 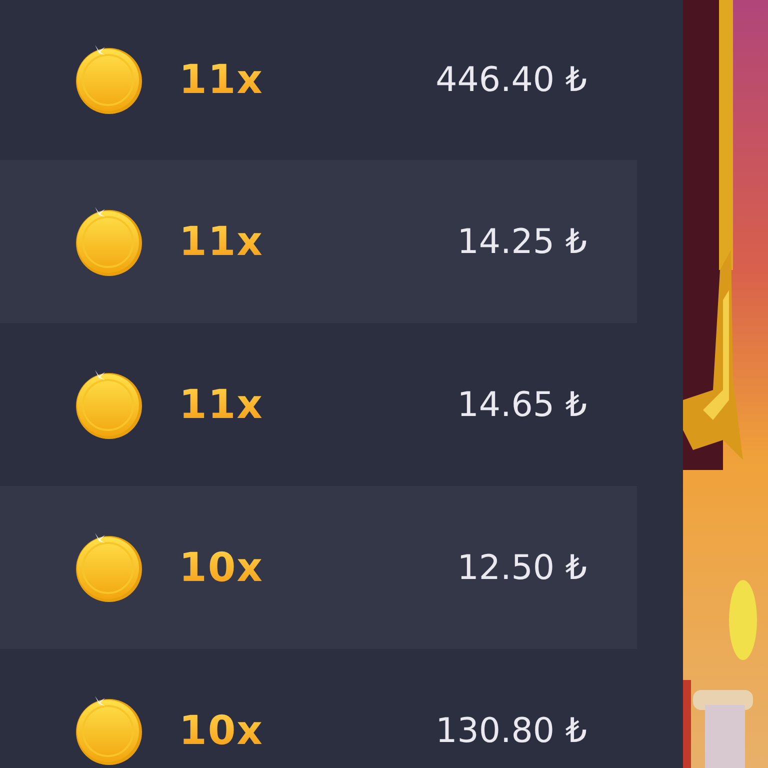 I want to click on win-amount: 130.80 ₺, so click(x=511, y=730).